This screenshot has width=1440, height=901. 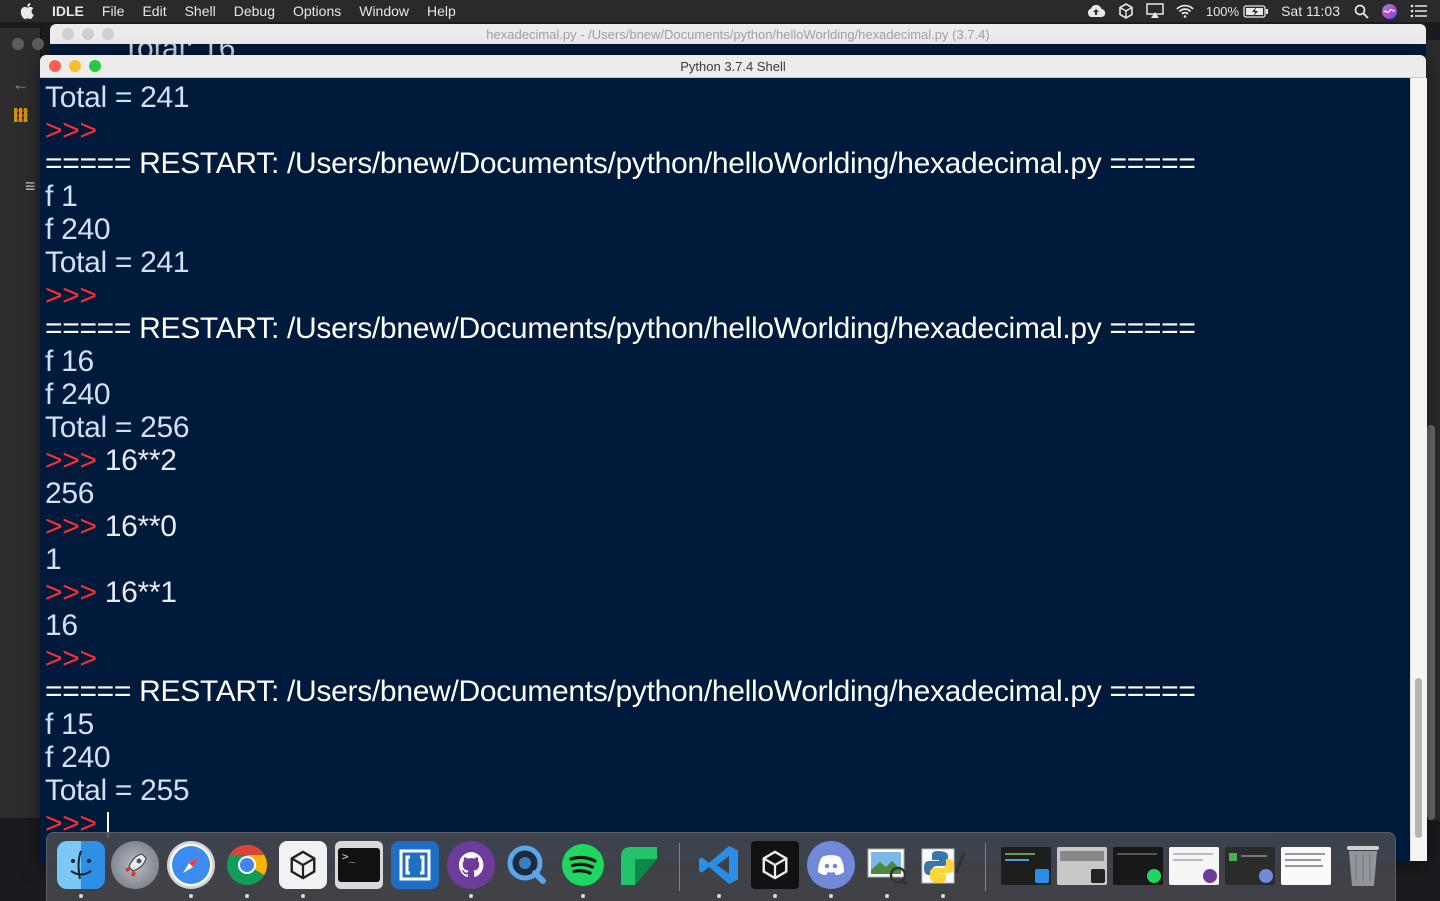 What do you see at coordinates (68, 11) in the screenshot?
I see `menu-app-name: IDLE` at bounding box center [68, 11].